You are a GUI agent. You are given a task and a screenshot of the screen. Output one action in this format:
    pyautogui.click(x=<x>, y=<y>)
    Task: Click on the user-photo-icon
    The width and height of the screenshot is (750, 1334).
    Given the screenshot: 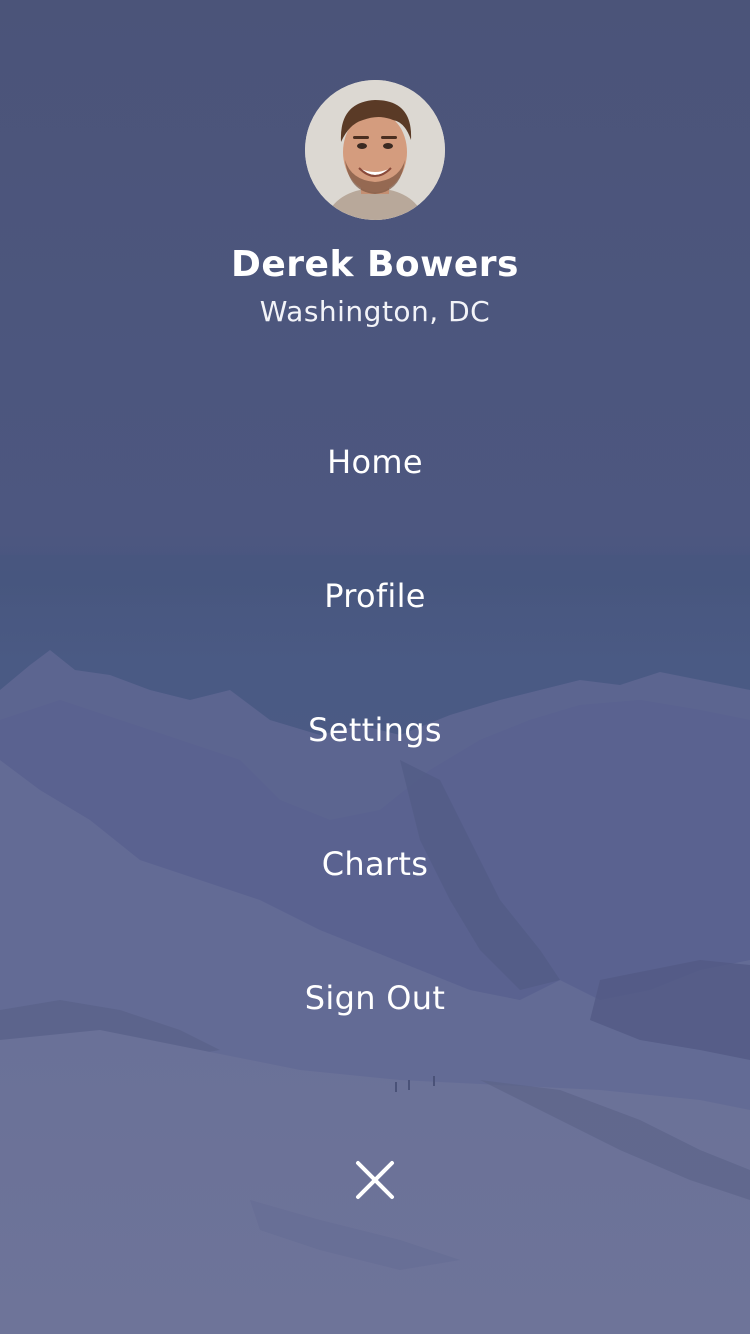 What is the action you would take?
    pyautogui.click(x=375, y=150)
    